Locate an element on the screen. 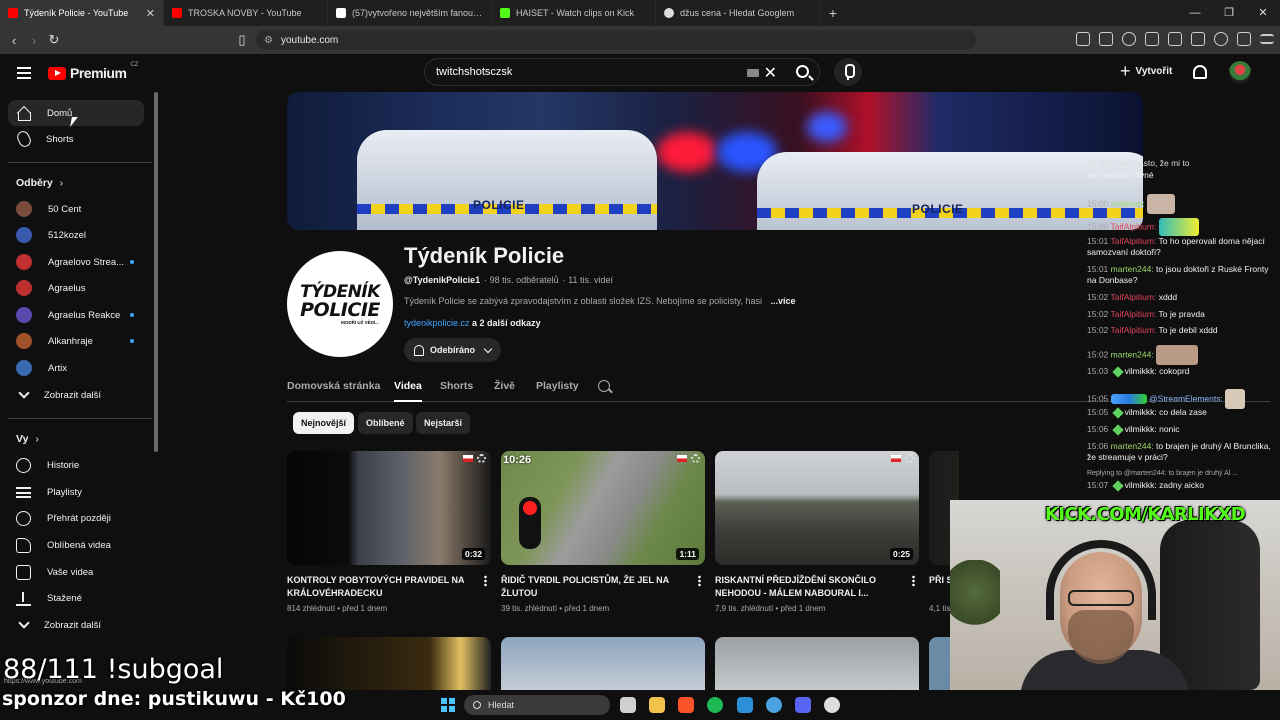  subgoal-overlay: 88/111 !subgoal is located at coordinates (113, 669).